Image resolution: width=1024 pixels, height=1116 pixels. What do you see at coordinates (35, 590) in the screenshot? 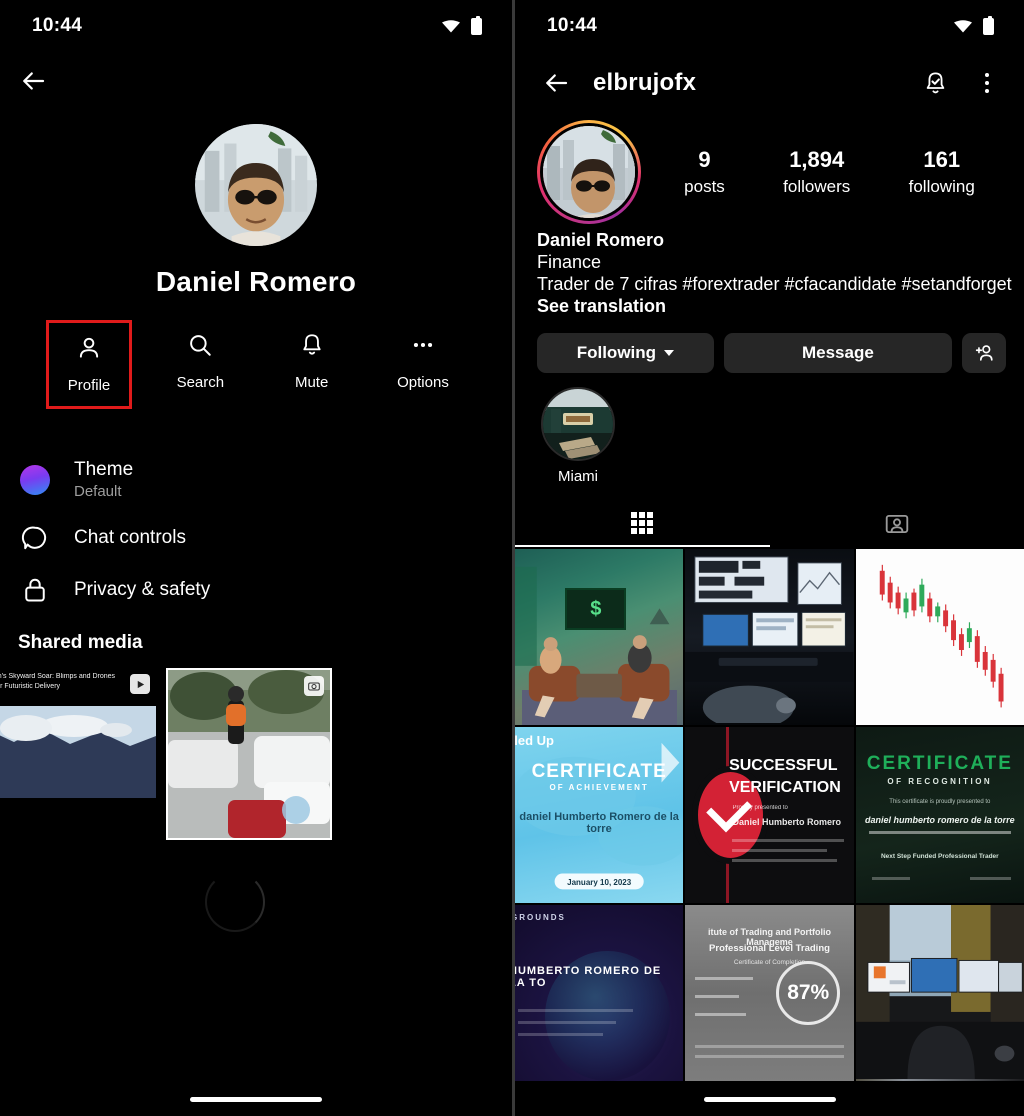
I see `lock-icon` at bounding box center [35, 590].